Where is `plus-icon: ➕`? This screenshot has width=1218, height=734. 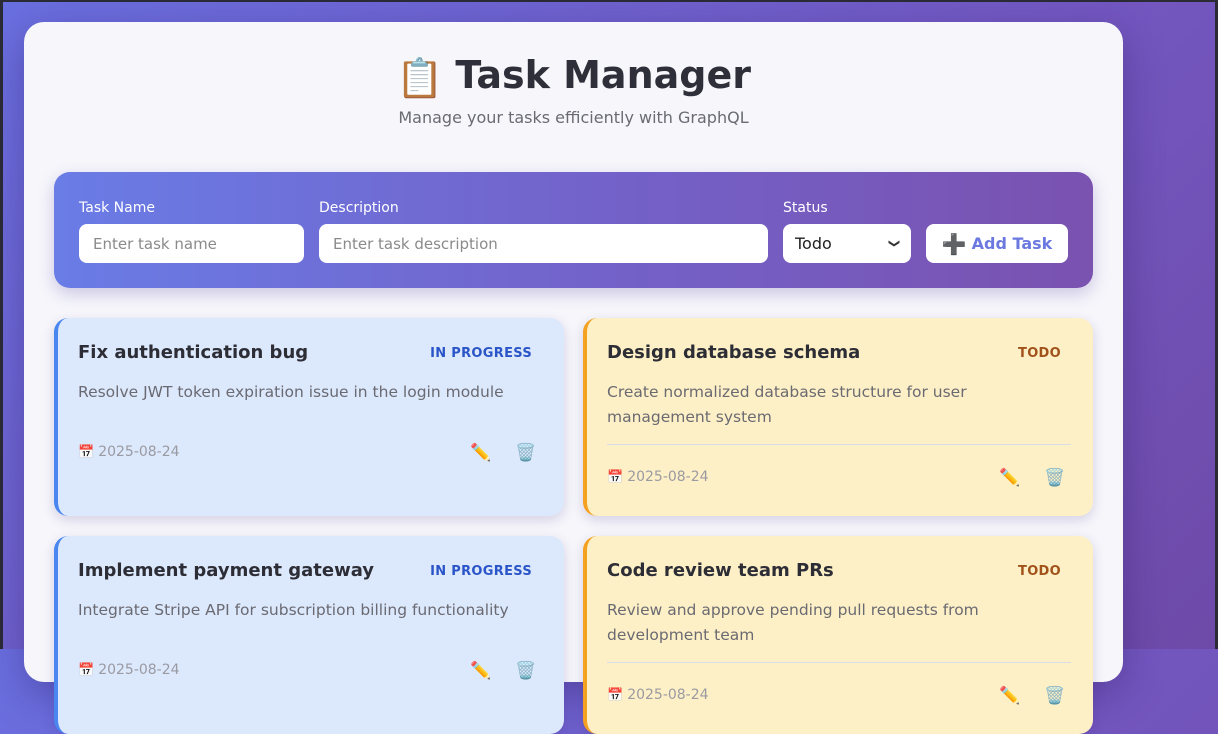 plus-icon: ➕ is located at coordinates (954, 243).